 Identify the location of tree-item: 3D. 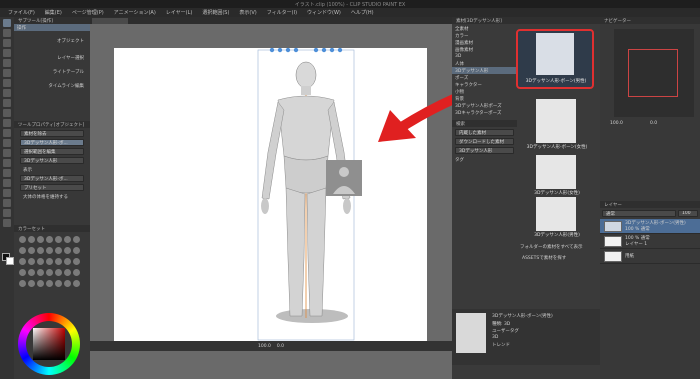
(484, 56).